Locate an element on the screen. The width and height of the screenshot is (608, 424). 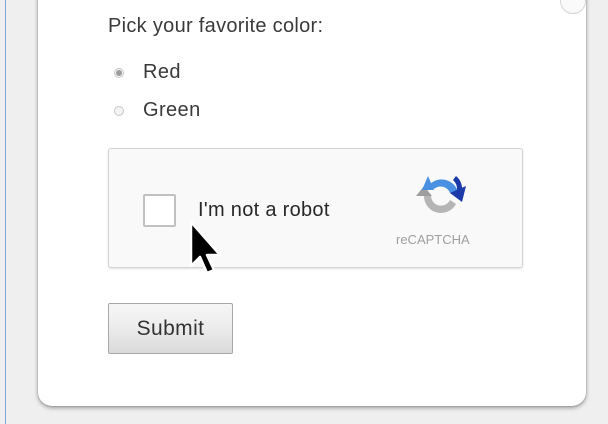
radio-button-red is located at coordinates (119, 72).